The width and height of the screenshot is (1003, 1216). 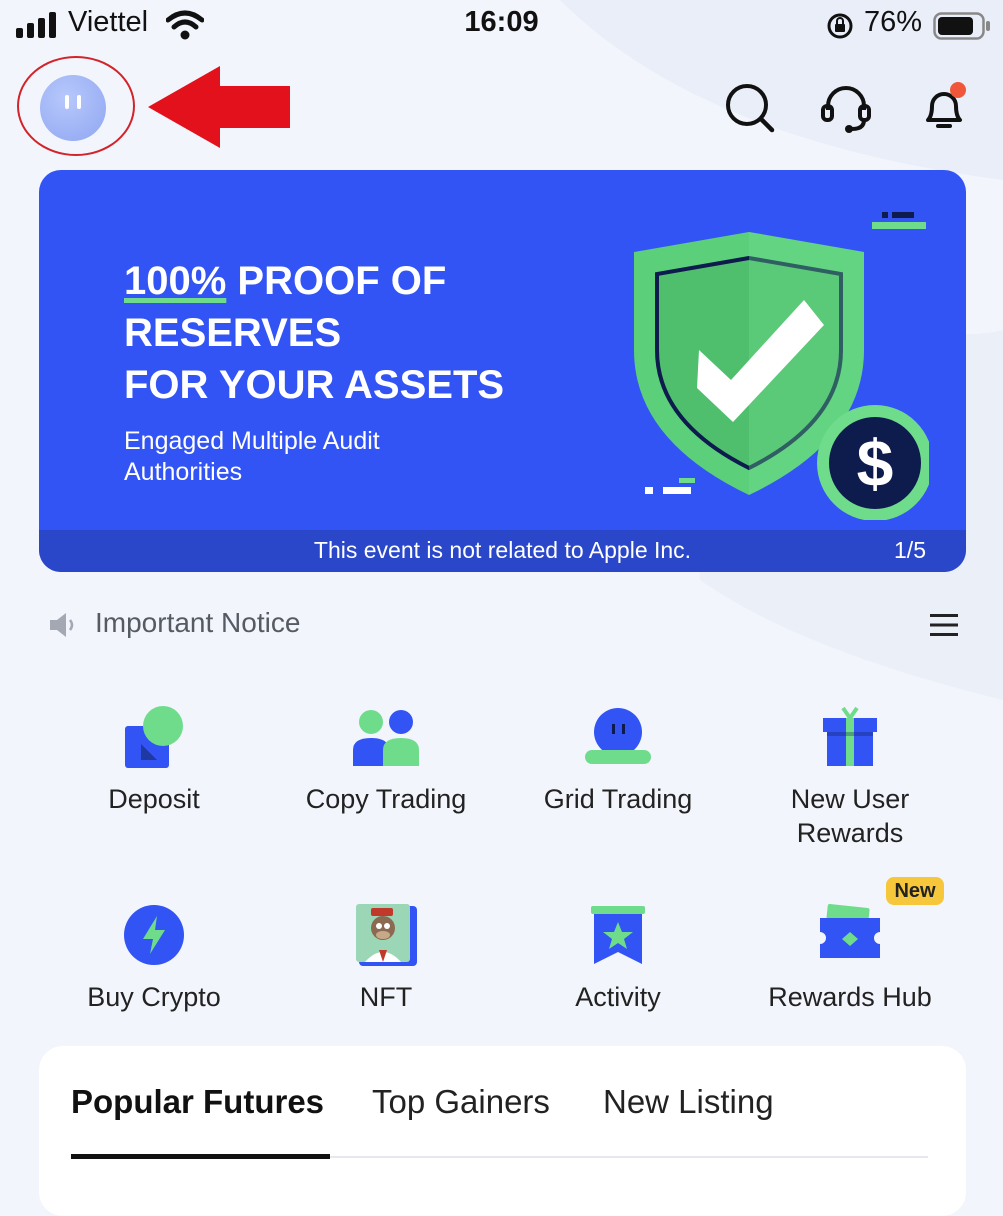 What do you see at coordinates (618, 997) in the screenshot?
I see `quick-action-label: Activity` at bounding box center [618, 997].